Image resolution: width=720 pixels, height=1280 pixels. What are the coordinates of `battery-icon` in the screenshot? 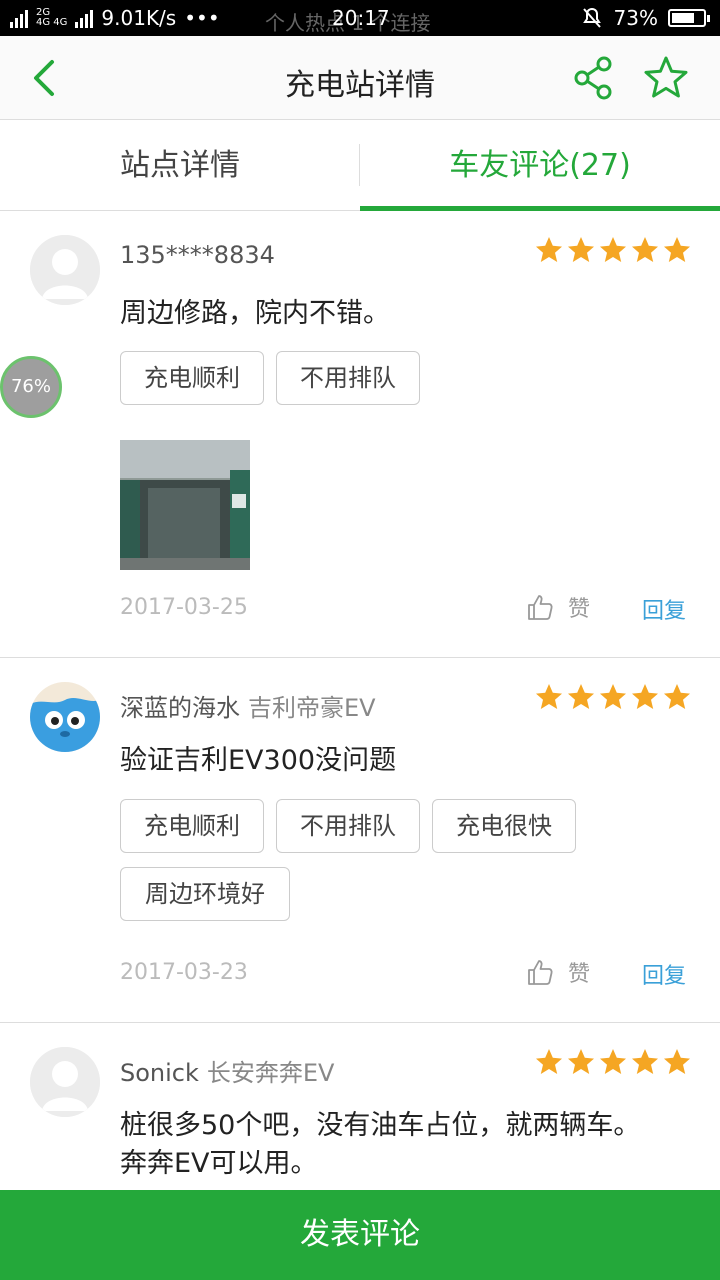 It's located at (689, 18).